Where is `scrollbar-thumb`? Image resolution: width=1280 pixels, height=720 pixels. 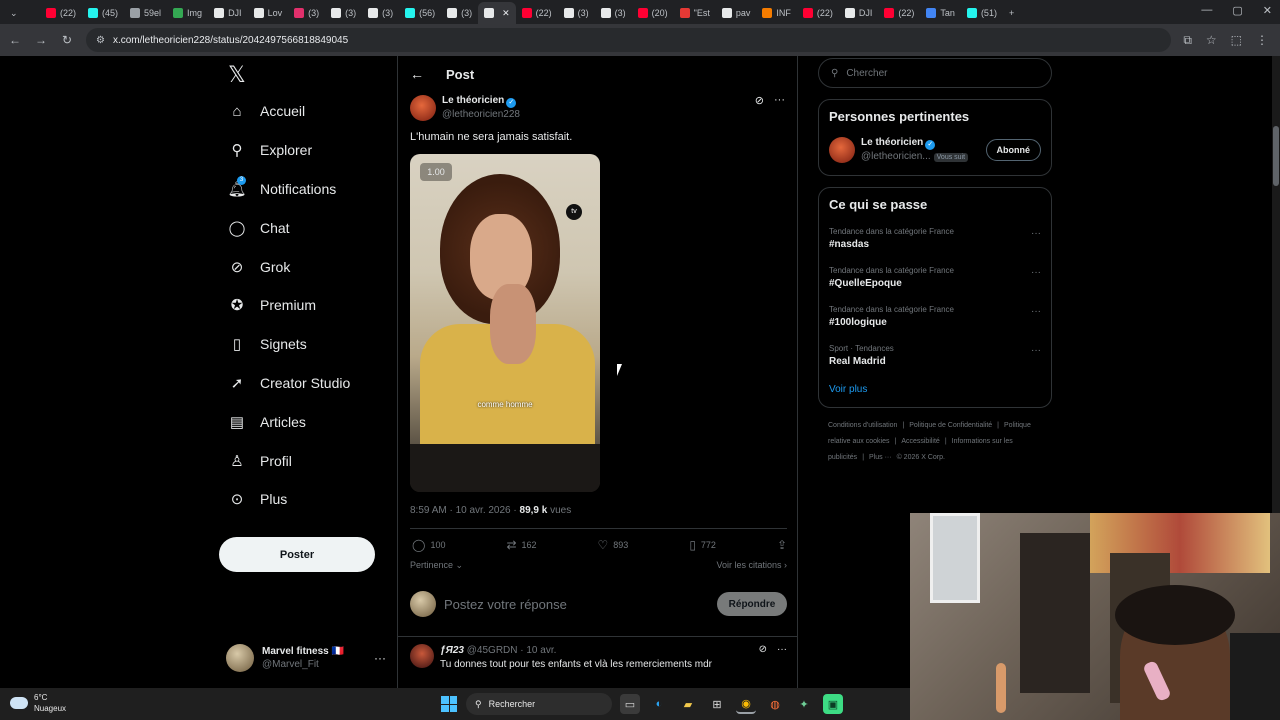
scrollbar-thumb is located at coordinates (1276, 156).